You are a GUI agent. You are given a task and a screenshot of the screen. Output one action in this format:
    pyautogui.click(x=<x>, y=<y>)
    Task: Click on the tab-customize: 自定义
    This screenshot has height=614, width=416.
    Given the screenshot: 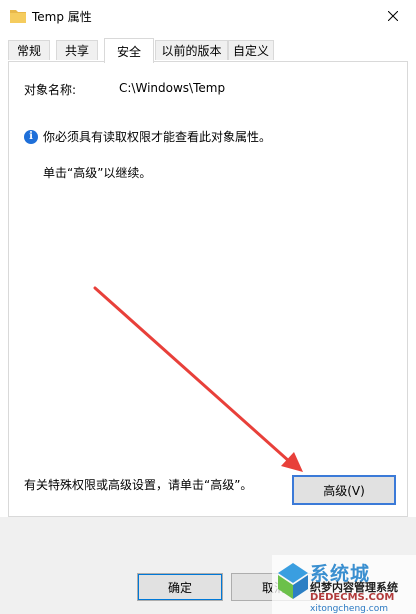 What is the action you would take?
    pyautogui.click(x=251, y=50)
    